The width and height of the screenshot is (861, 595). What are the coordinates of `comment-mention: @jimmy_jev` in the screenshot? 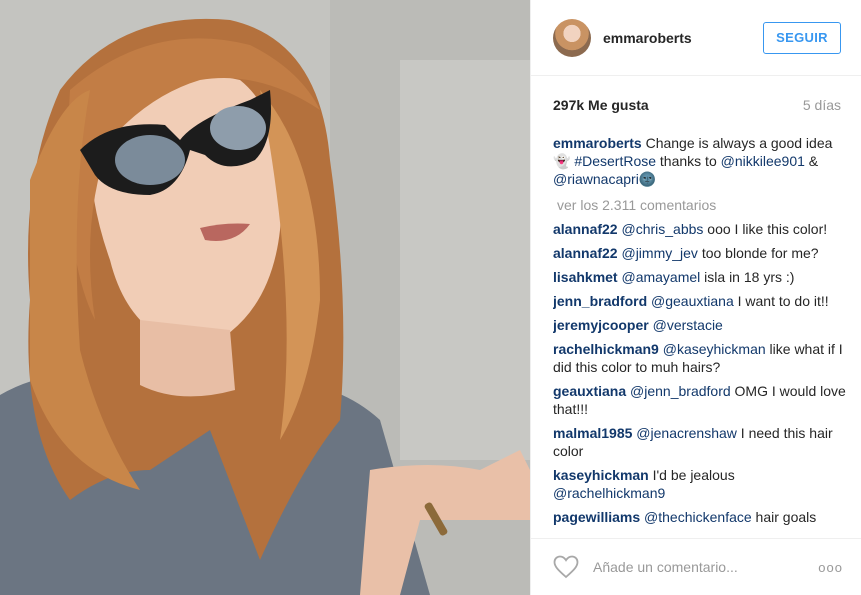 It's located at (659, 253).